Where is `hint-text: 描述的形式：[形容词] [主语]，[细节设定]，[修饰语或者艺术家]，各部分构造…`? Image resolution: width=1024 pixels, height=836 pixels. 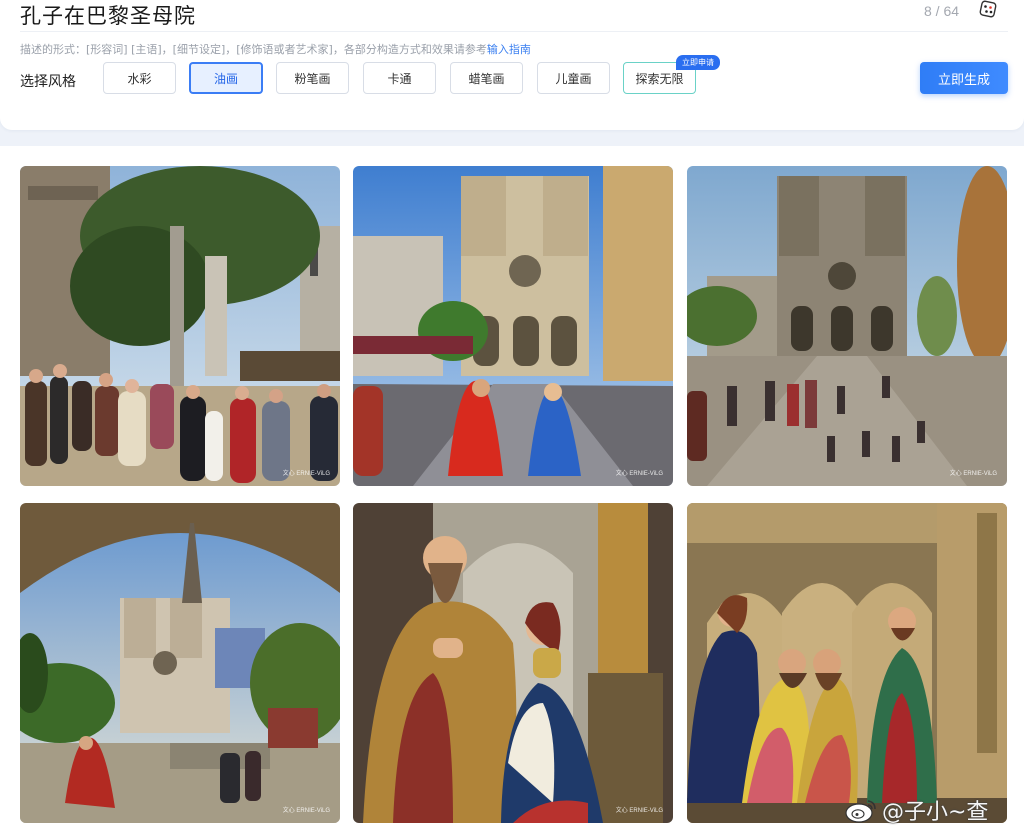
hint-text: 描述的形式：[形容词] [主语]，[细节设定]，[修饰语或者艺术家]，各部分构造… is located at coordinates (253, 49).